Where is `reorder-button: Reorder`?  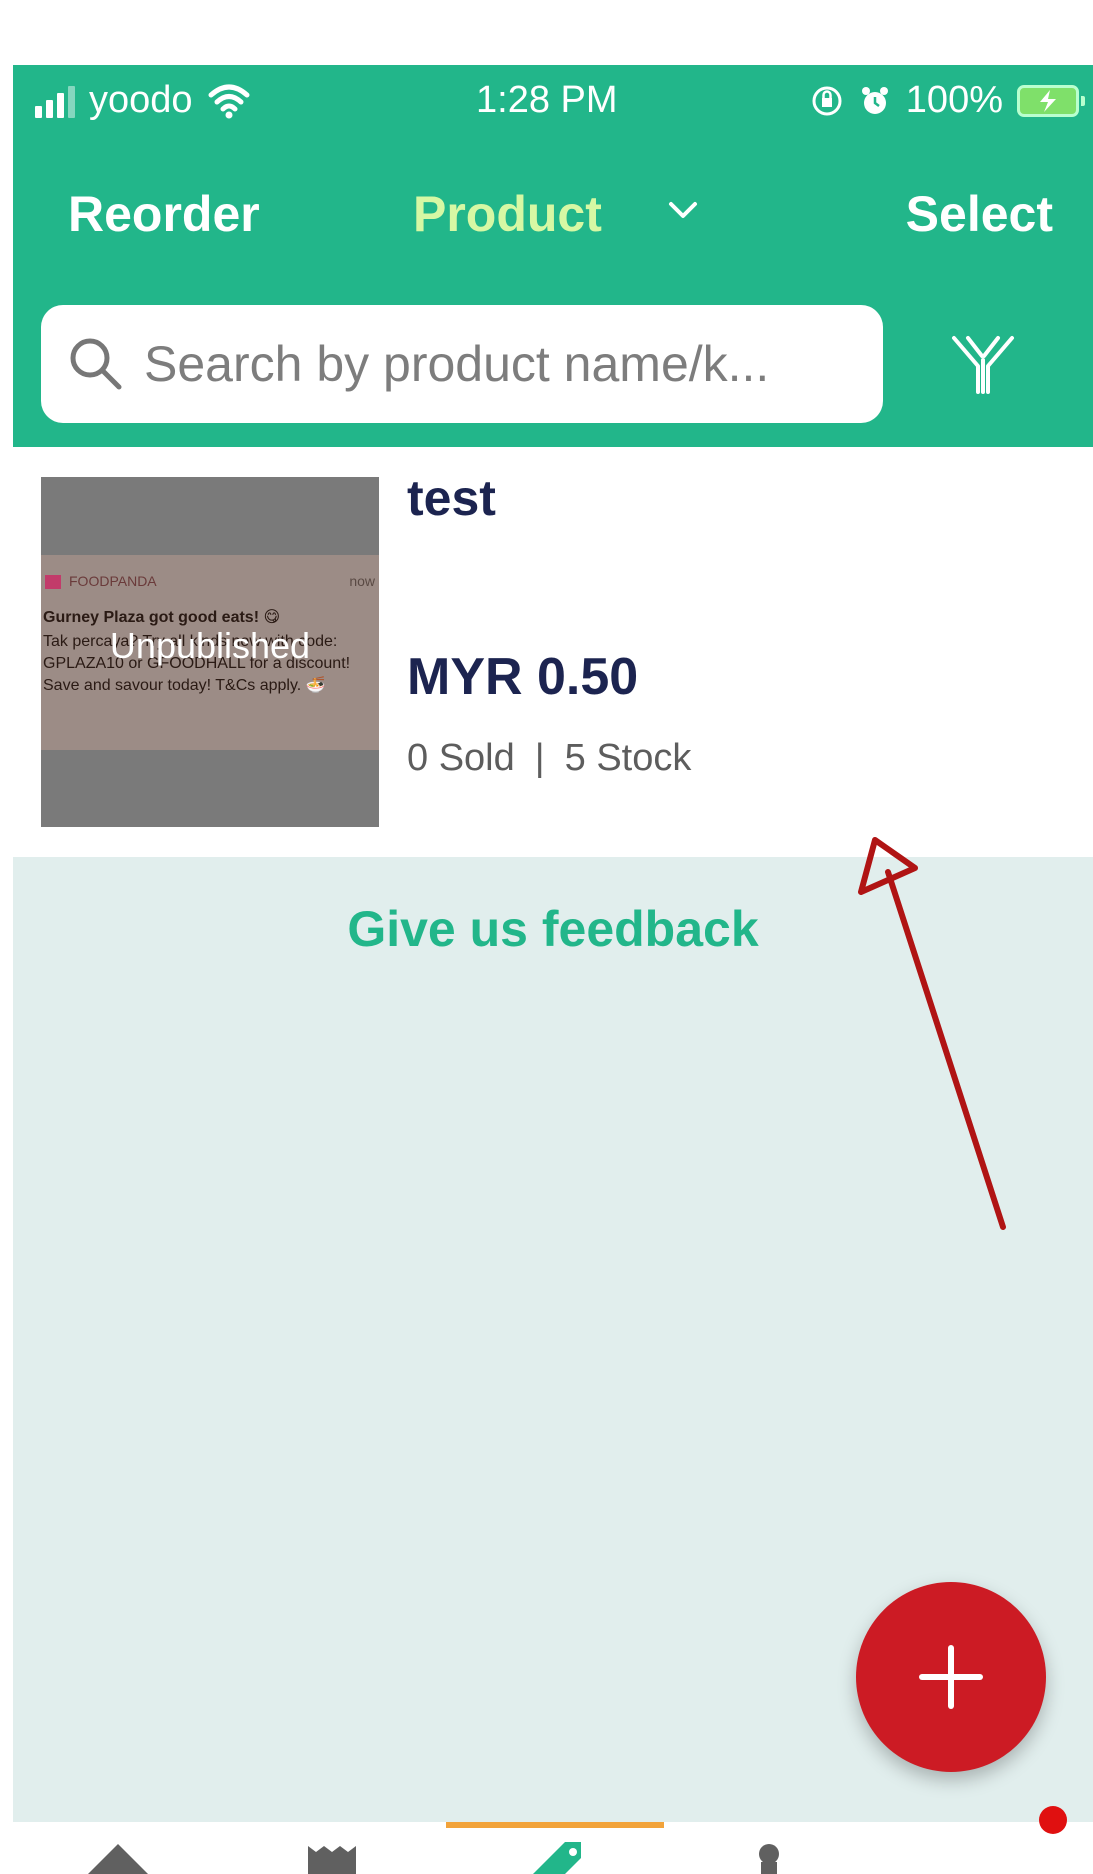
reorder-button: Reorder is located at coordinates (164, 214).